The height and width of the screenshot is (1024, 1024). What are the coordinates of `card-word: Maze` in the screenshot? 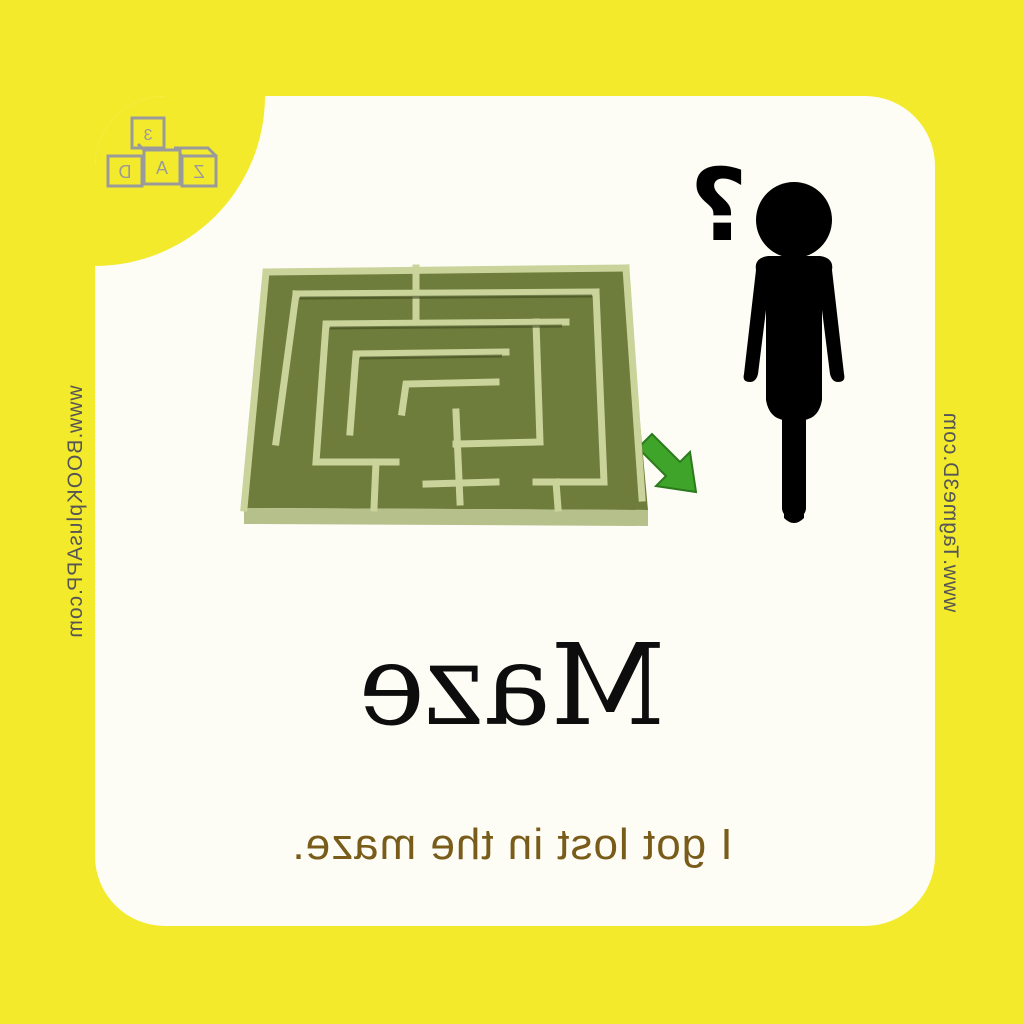 It's located at (512, 686).